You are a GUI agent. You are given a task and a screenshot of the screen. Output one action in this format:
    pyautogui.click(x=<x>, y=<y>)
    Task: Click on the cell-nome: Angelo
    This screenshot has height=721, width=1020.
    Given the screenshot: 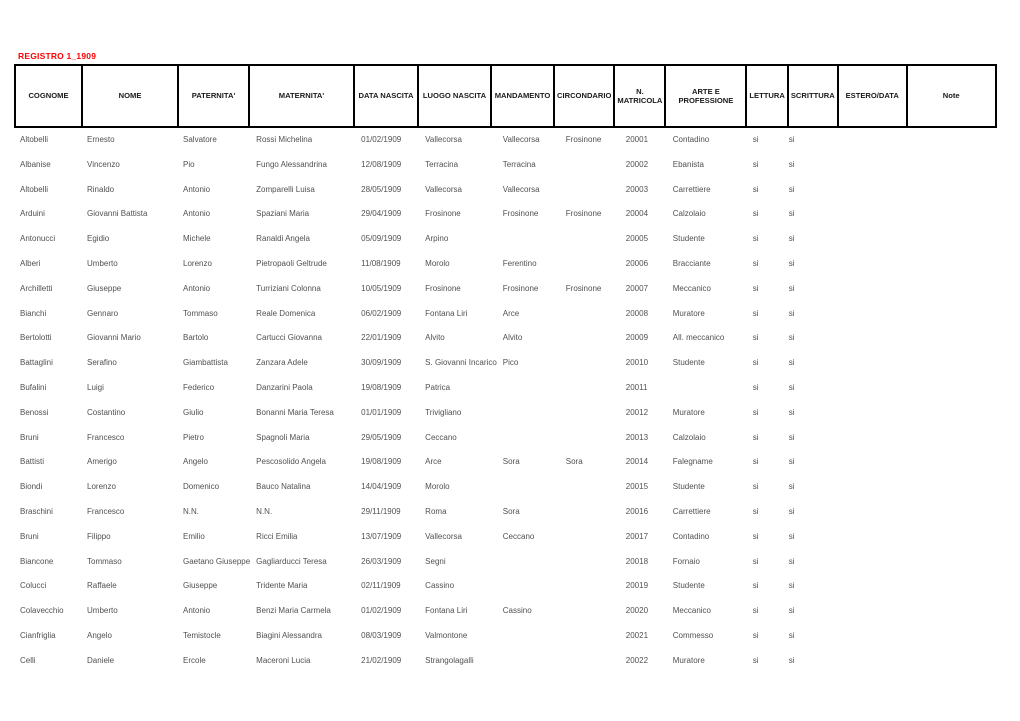 What is the action you would take?
    pyautogui.click(x=99, y=635)
    